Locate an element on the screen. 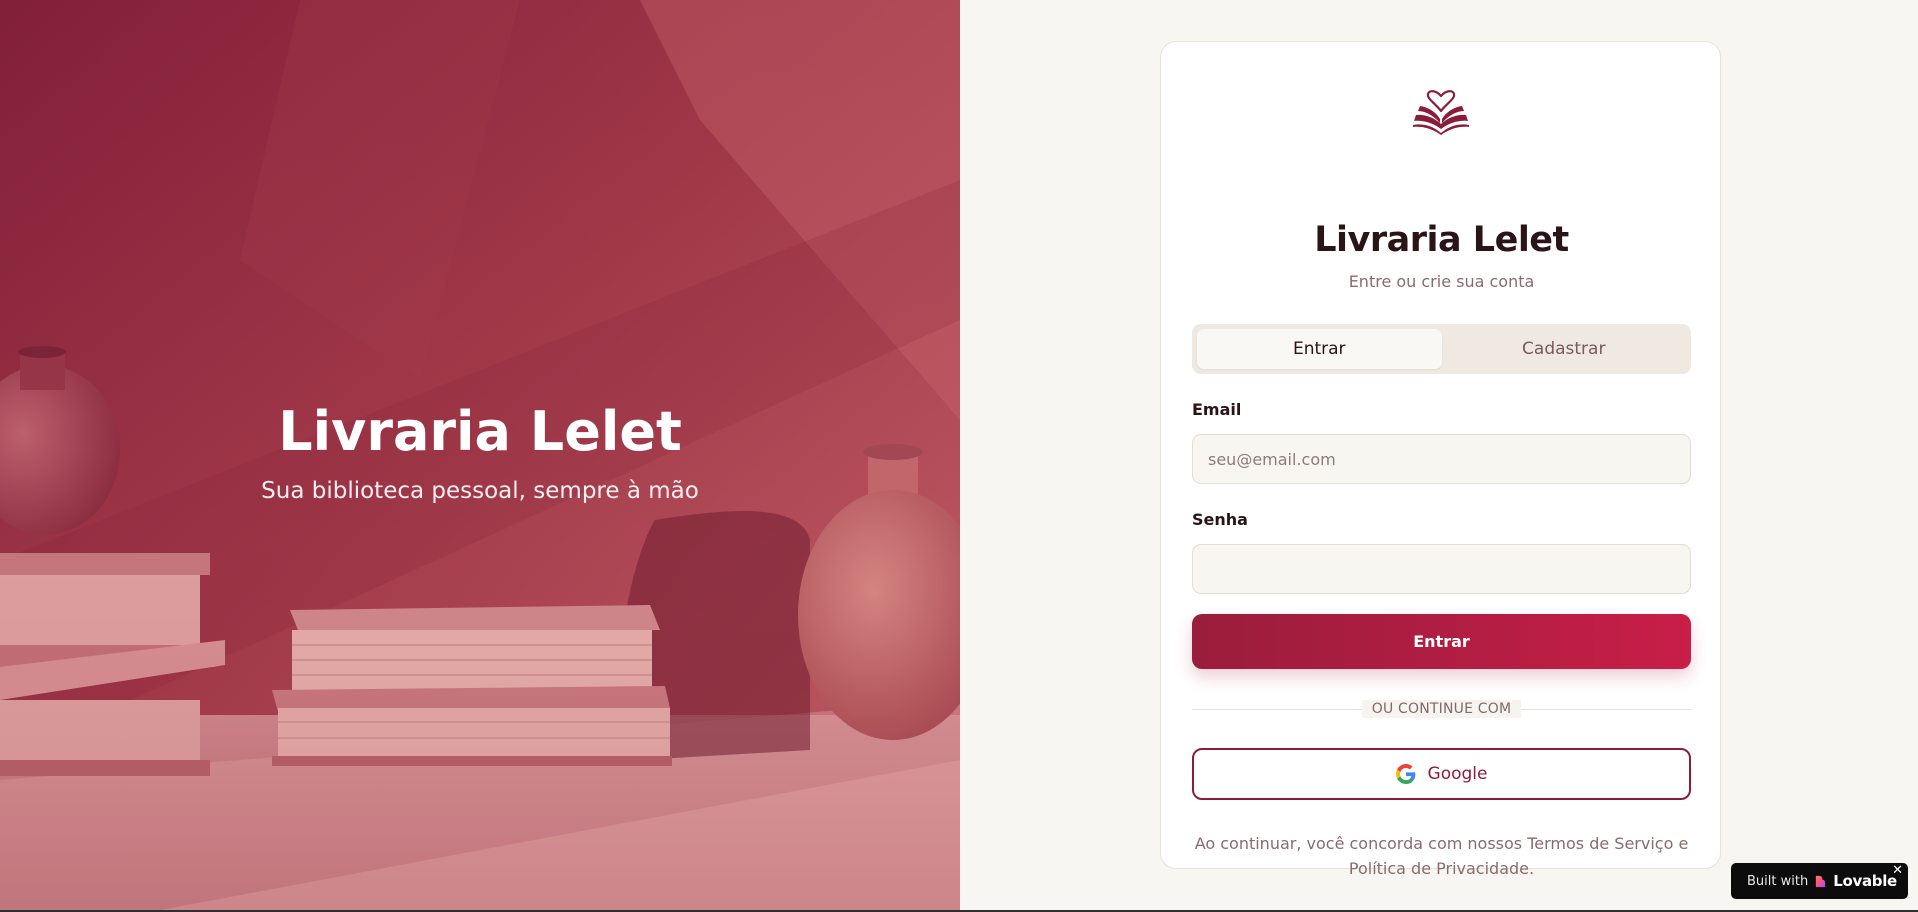 The width and height of the screenshot is (1918, 912). tab-entrar: Entrar is located at coordinates (1319, 349).